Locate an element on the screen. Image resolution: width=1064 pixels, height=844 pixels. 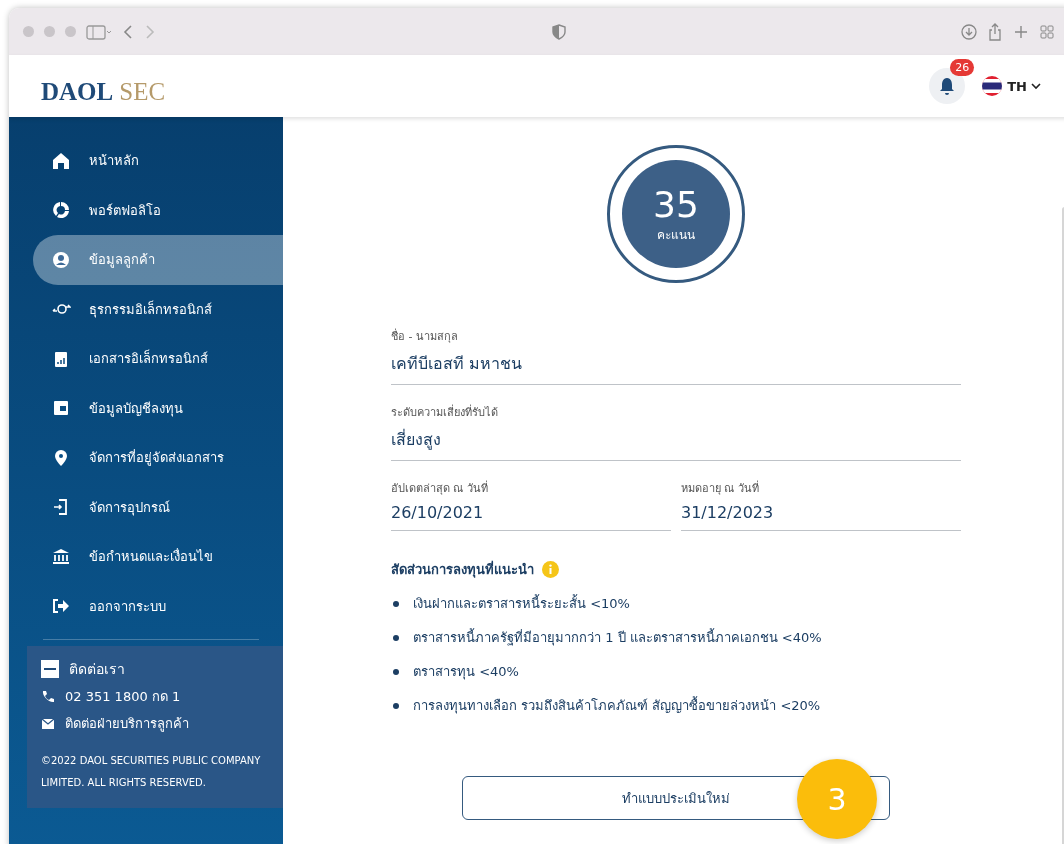
shield-icon is located at coordinates (558, 31).